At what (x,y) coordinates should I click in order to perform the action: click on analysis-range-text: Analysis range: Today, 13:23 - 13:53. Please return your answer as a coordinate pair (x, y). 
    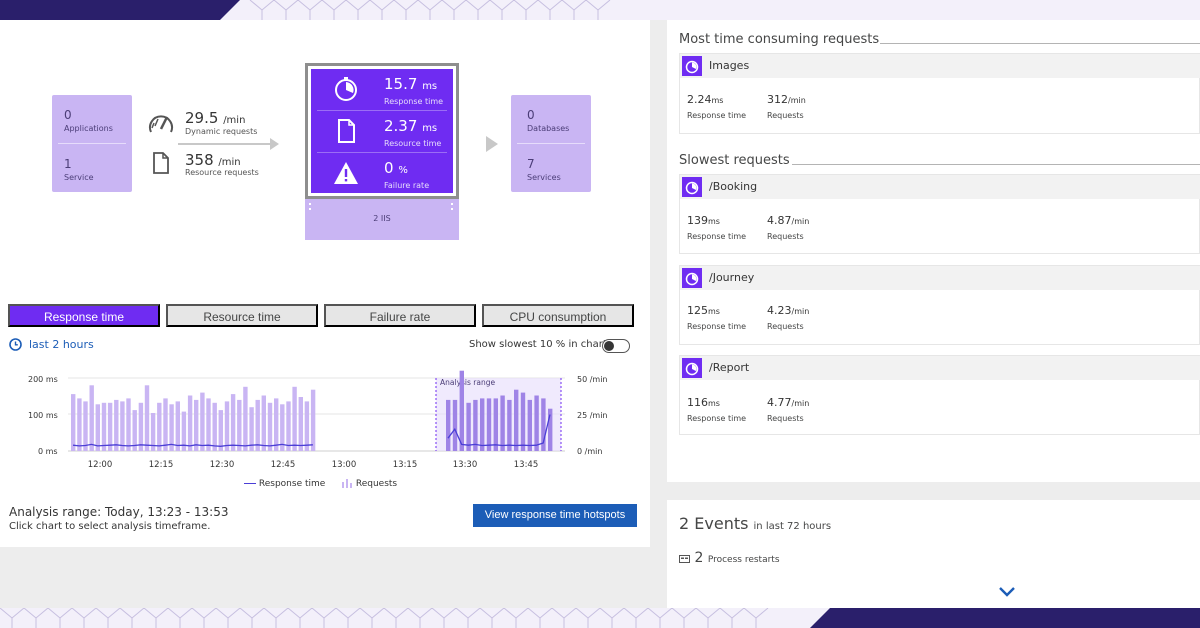
    Looking at the image, I should click on (119, 512).